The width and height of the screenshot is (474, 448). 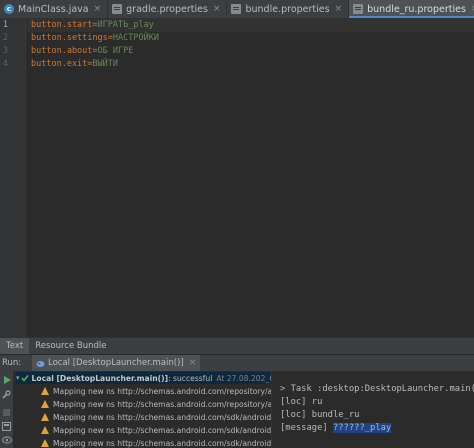 What do you see at coordinates (12, 363) in the screenshot?
I see `run-label: Run:` at bounding box center [12, 363].